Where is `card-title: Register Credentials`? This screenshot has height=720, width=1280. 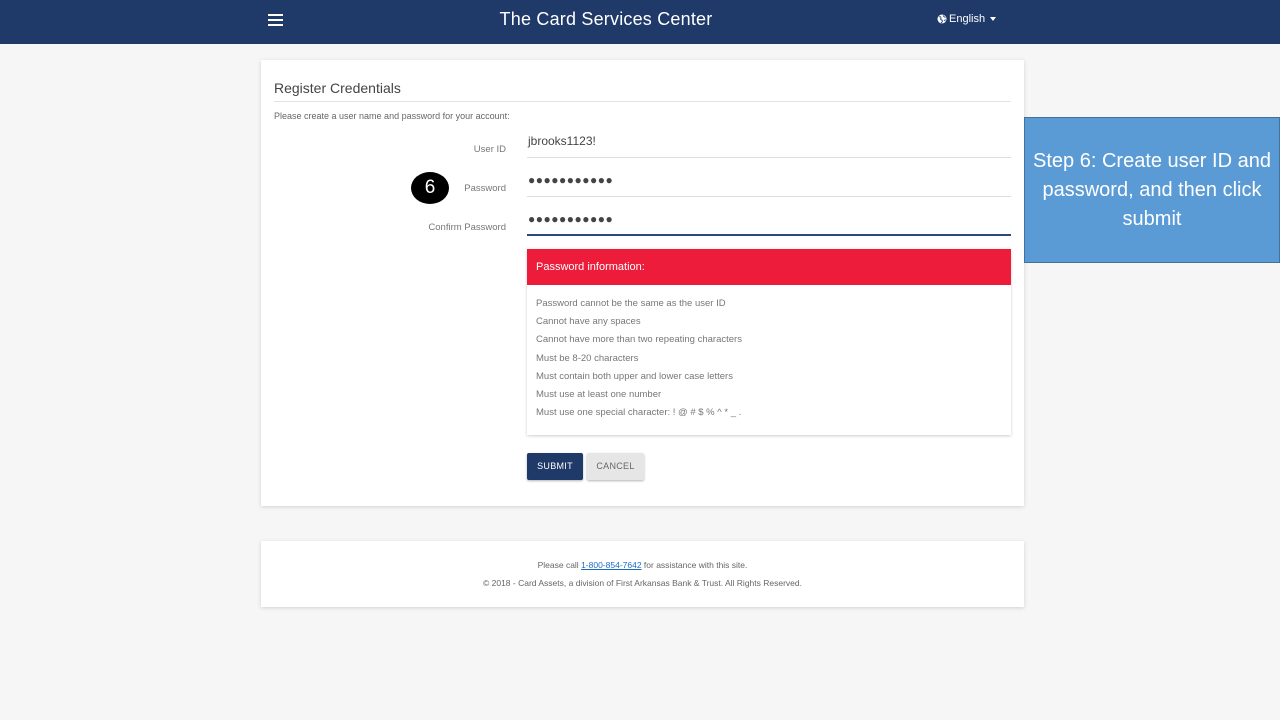 card-title: Register Credentials is located at coordinates (337, 88).